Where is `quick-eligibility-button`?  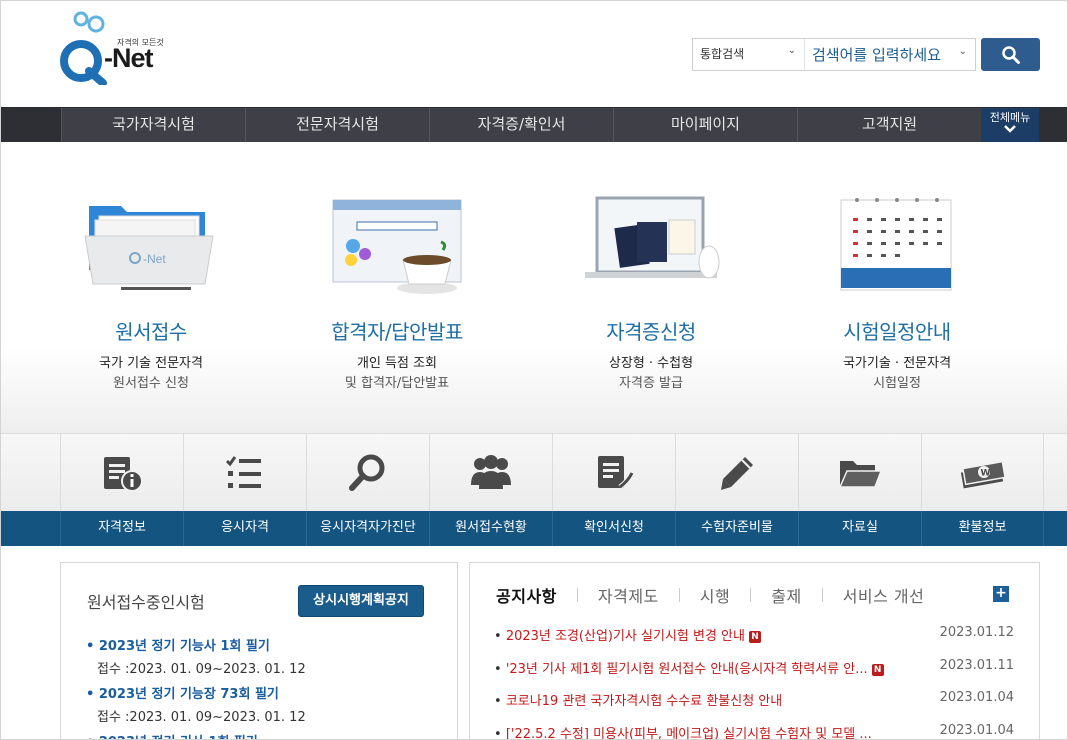 quick-eligibility-button is located at coordinates (244, 472).